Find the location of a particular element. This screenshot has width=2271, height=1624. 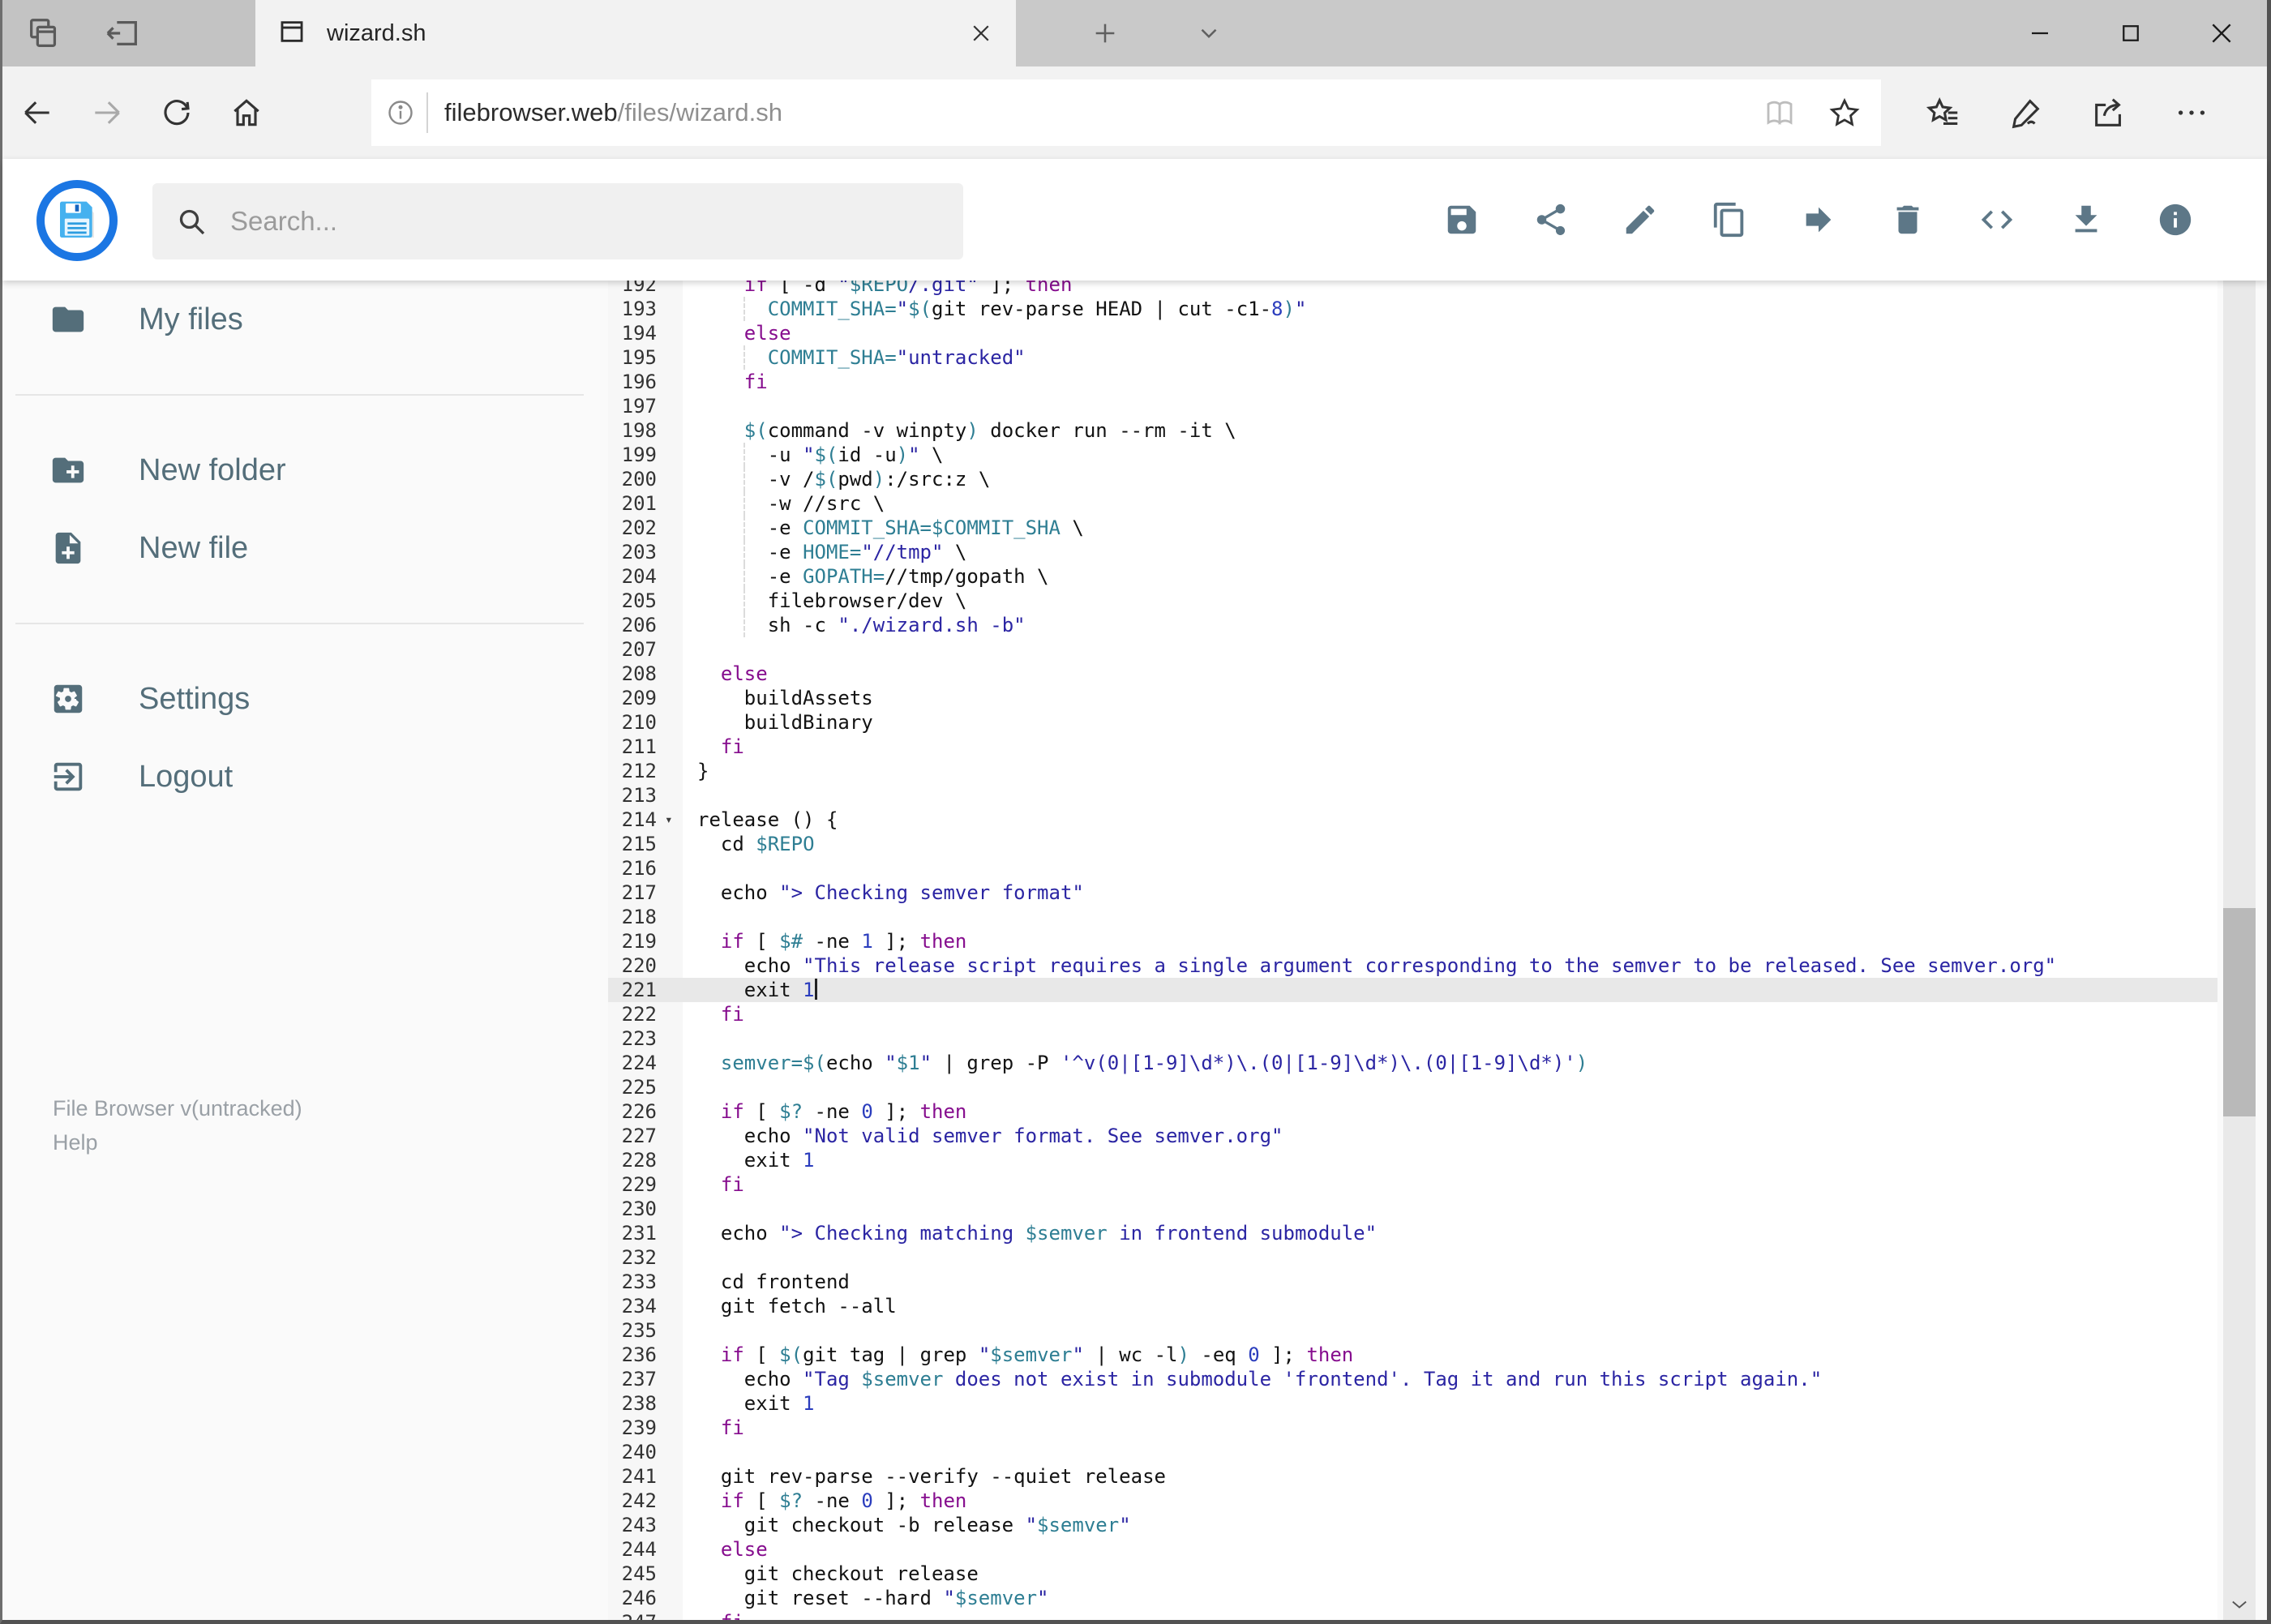

code-row: 247 fi is located at coordinates (1413, 1615).